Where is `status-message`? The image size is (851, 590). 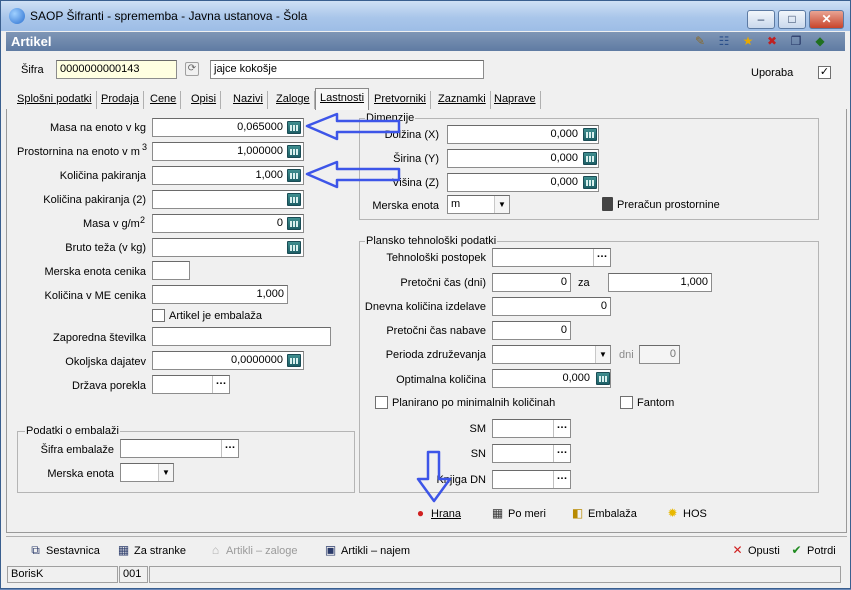
status-message is located at coordinates (495, 574).